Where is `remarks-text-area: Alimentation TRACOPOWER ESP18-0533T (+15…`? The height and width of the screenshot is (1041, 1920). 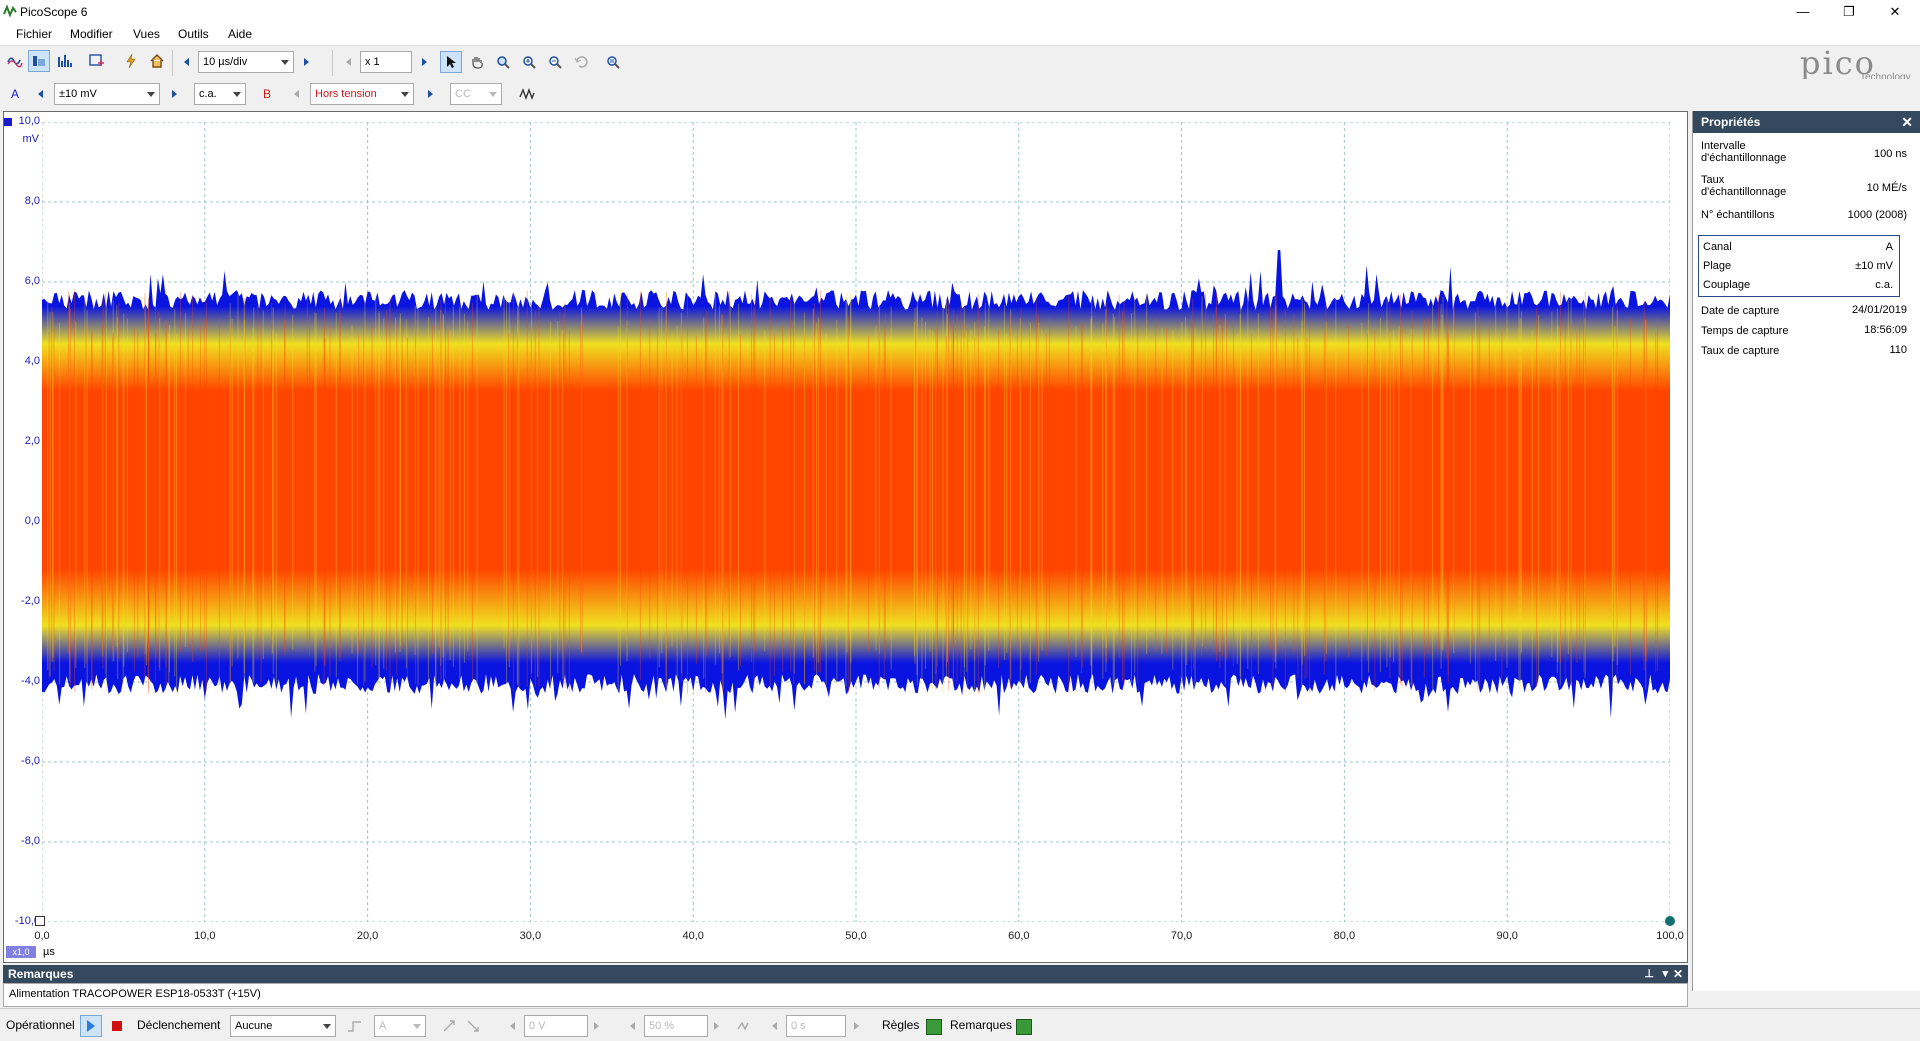 remarks-text-area: Alimentation TRACOPOWER ESP18-0533T (+15… is located at coordinates (845, 995).